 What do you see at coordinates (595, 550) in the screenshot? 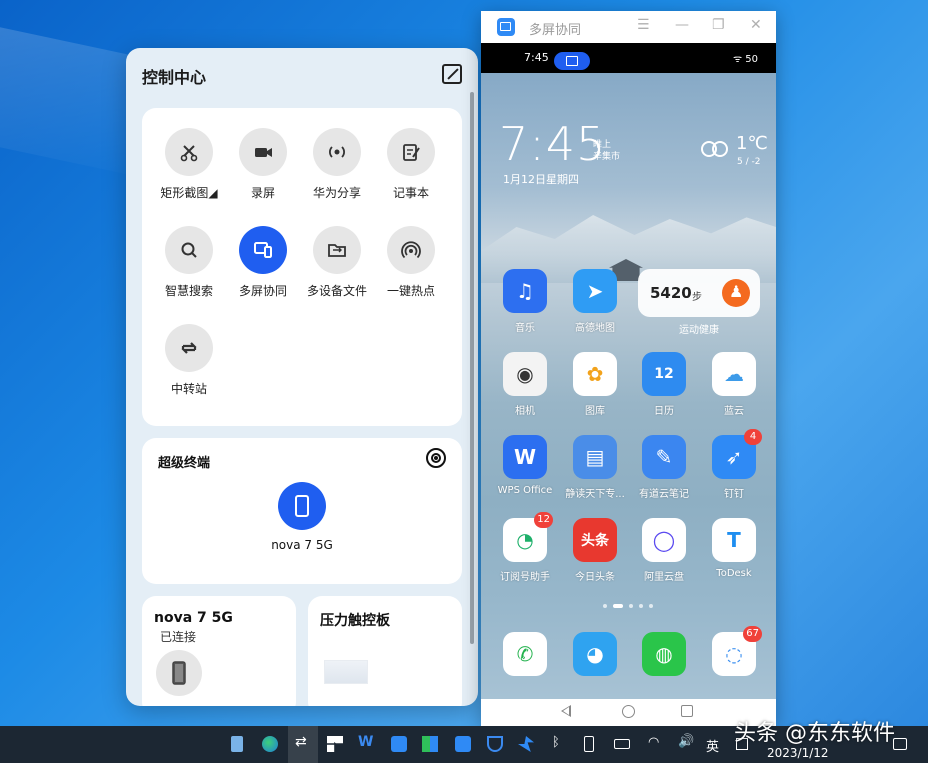
I see `app-今日头条: 头条 今日头条` at bounding box center [595, 550].